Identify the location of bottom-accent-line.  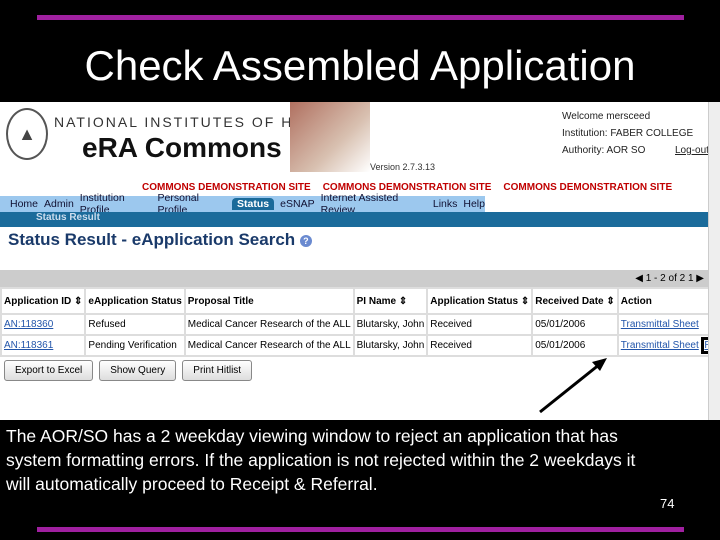
(360, 529).